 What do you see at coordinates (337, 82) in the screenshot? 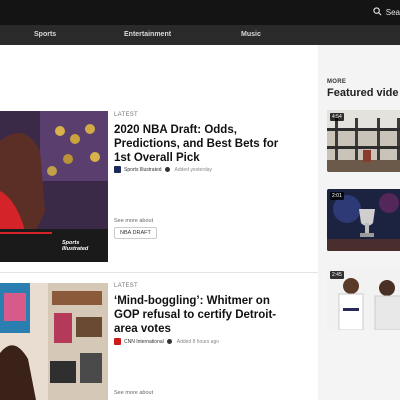
I see `more-label: MORE` at bounding box center [337, 82].